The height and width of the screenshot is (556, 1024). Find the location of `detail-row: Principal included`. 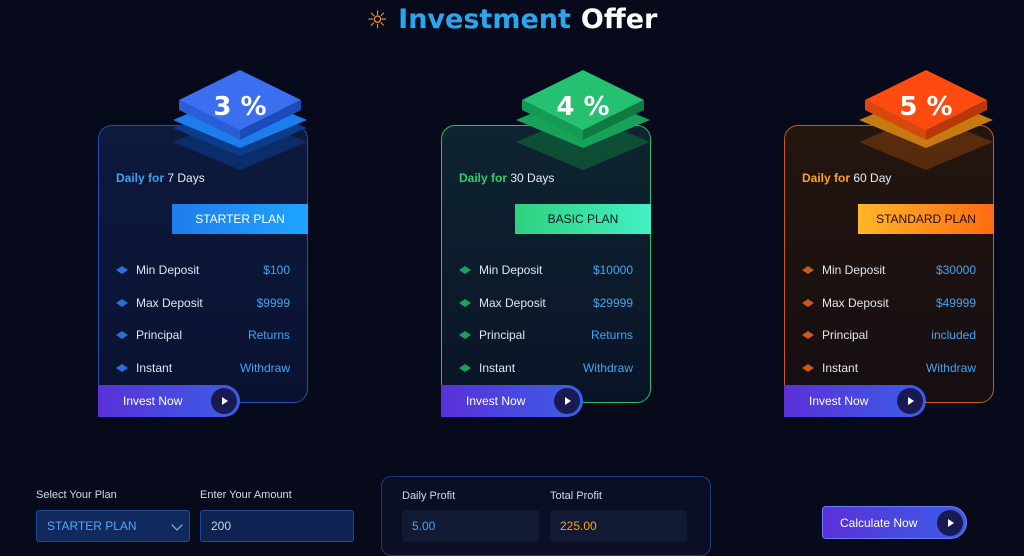

detail-row: Principal included is located at coordinates (889, 335).